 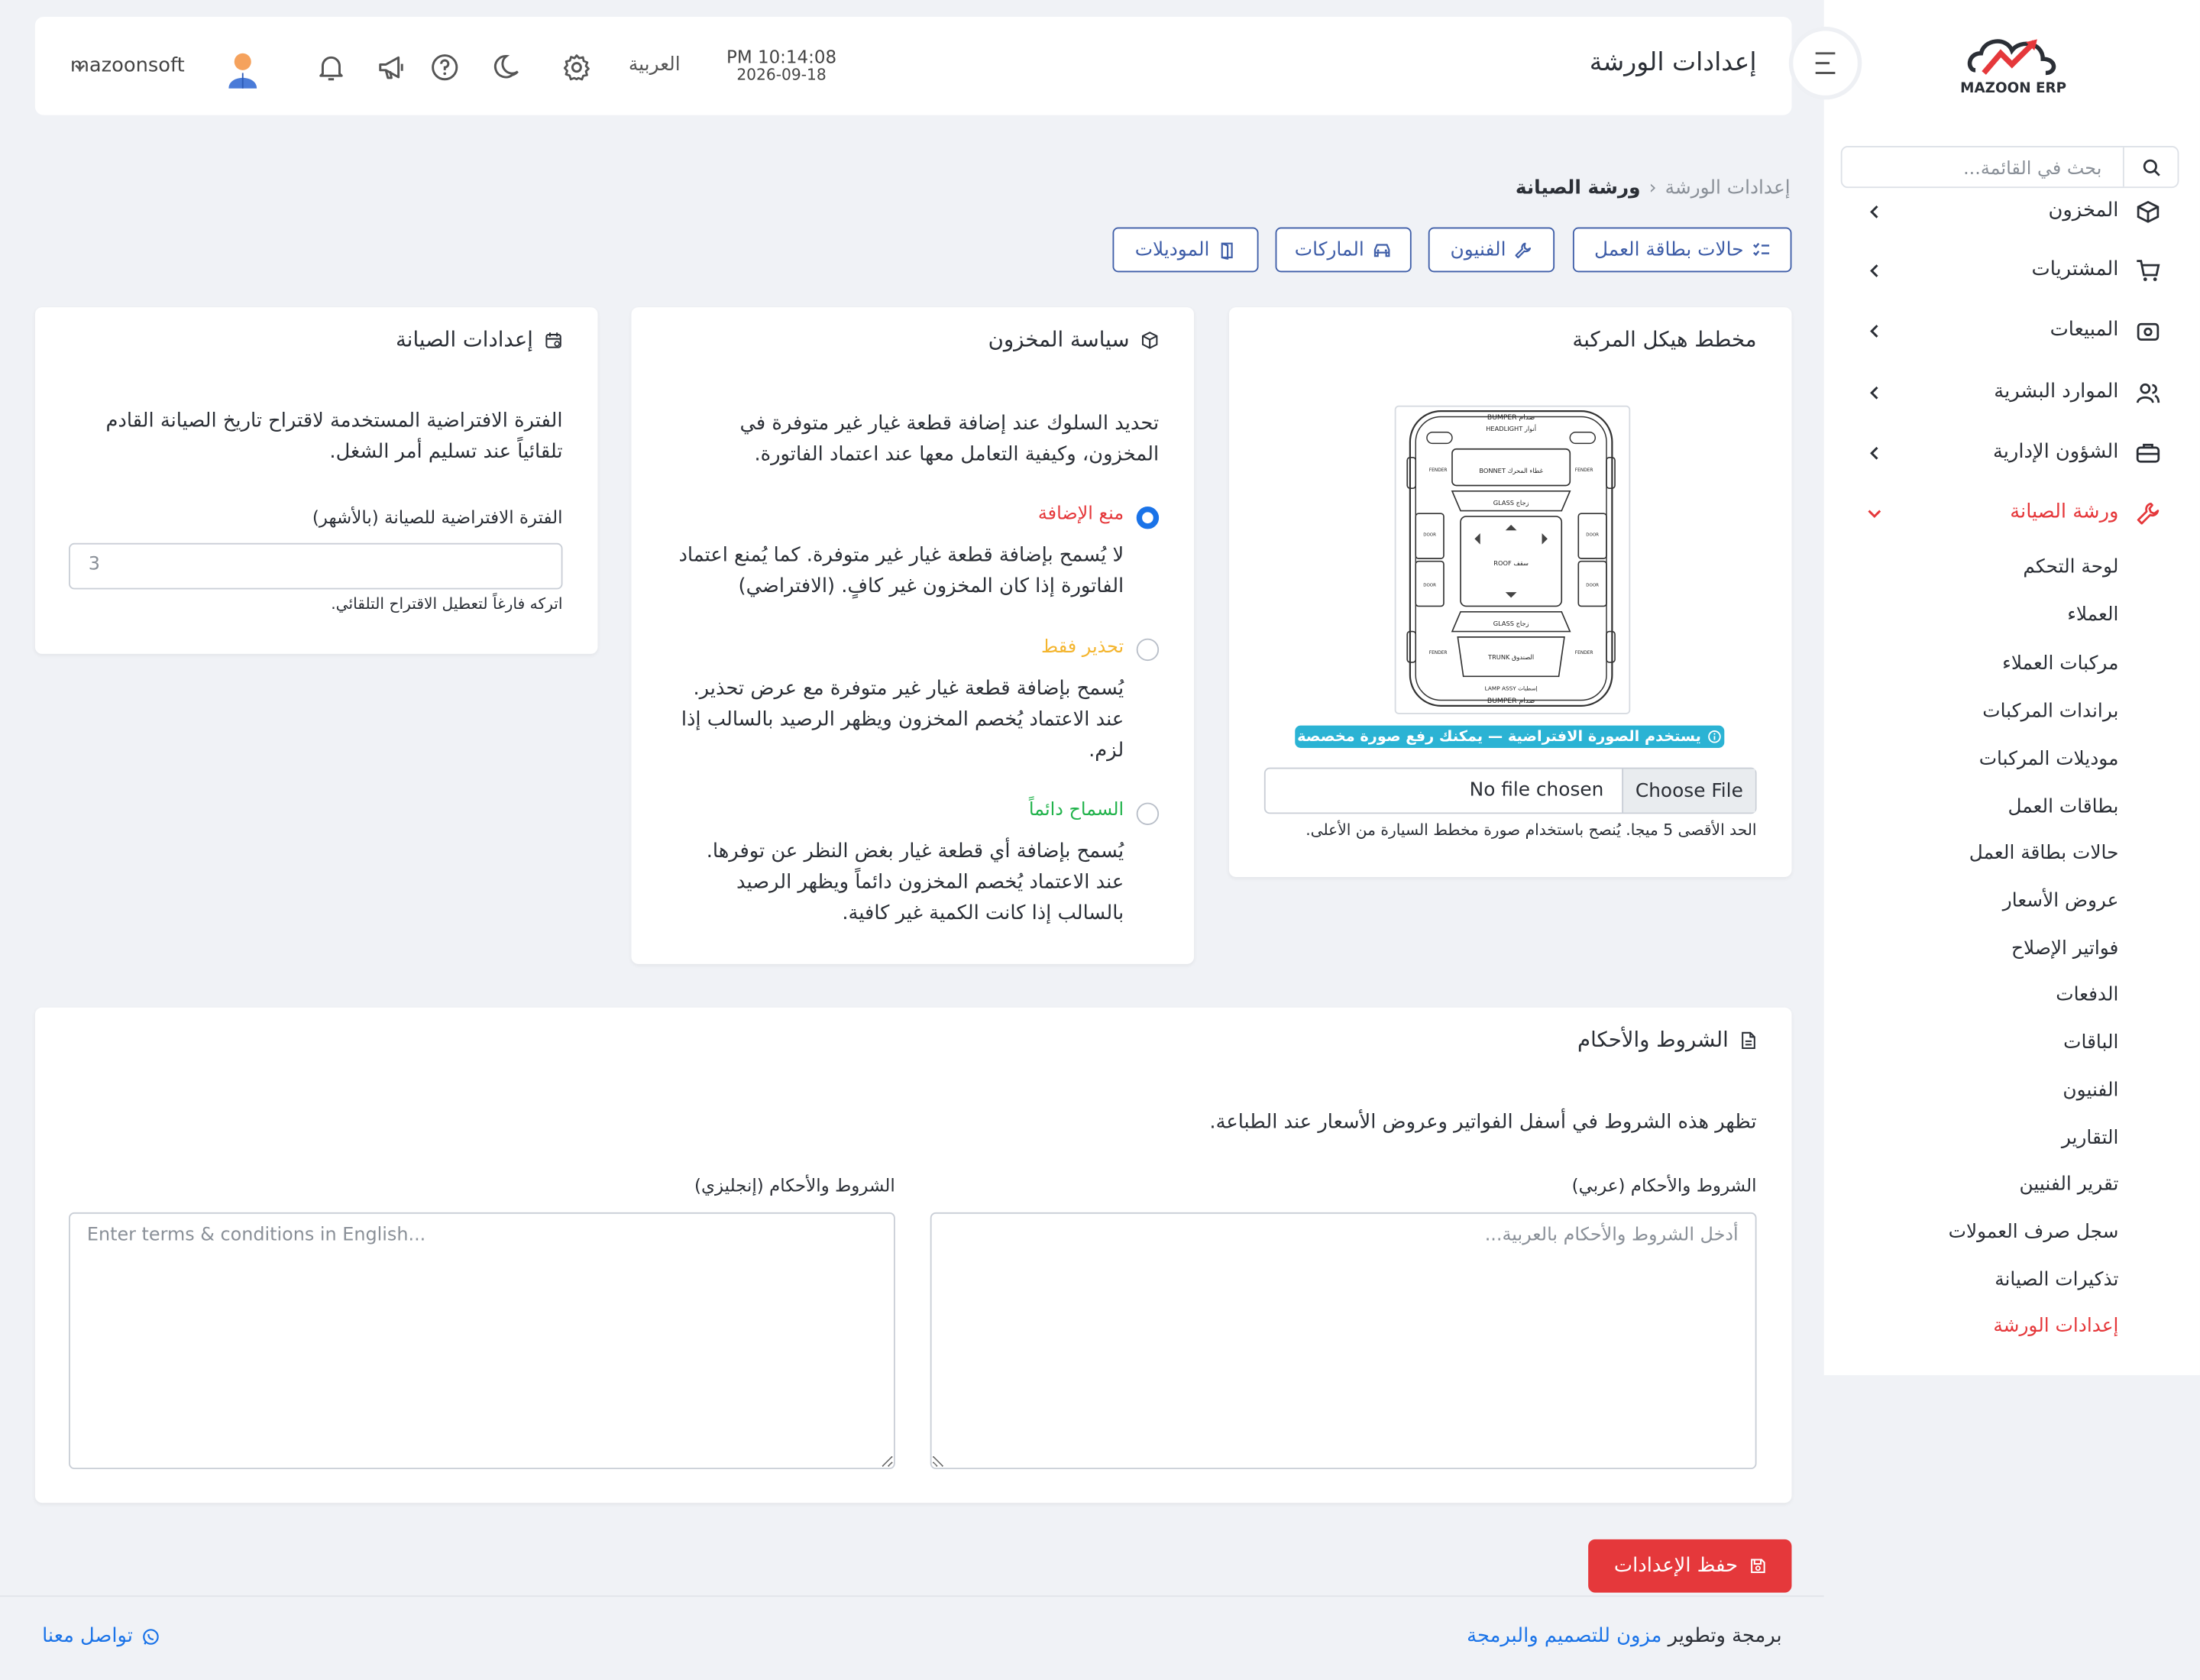 I want to click on option-label-warn: تحذير فقط, so click(x=1082, y=648).